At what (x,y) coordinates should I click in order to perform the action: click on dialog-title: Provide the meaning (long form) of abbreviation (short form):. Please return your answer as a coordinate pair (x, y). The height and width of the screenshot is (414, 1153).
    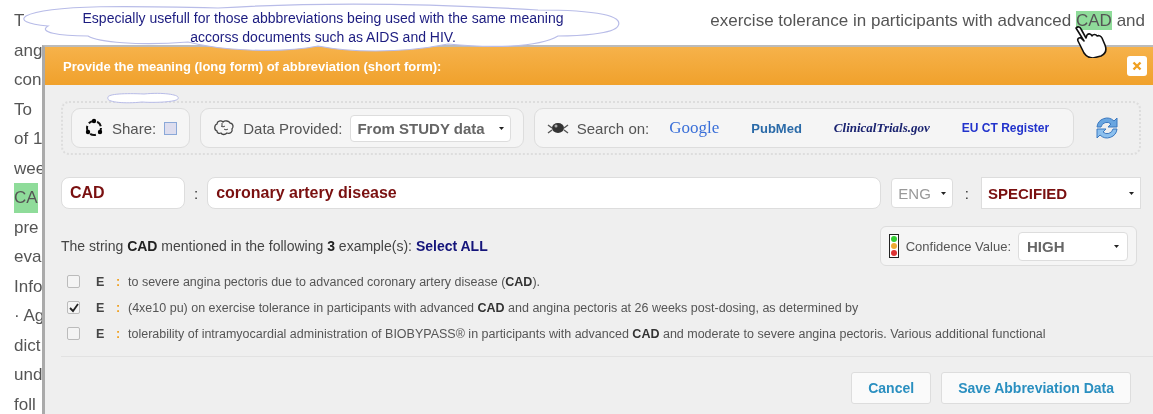
    Looking at the image, I should click on (252, 66).